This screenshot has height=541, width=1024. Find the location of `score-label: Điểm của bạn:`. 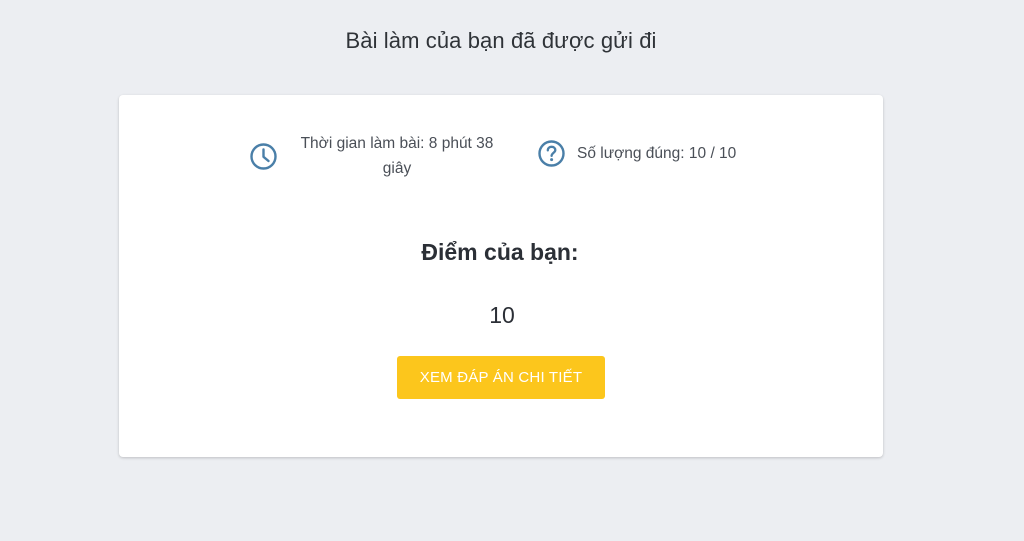

score-label: Điểm của bạn: is located at coordinates (500, 252).